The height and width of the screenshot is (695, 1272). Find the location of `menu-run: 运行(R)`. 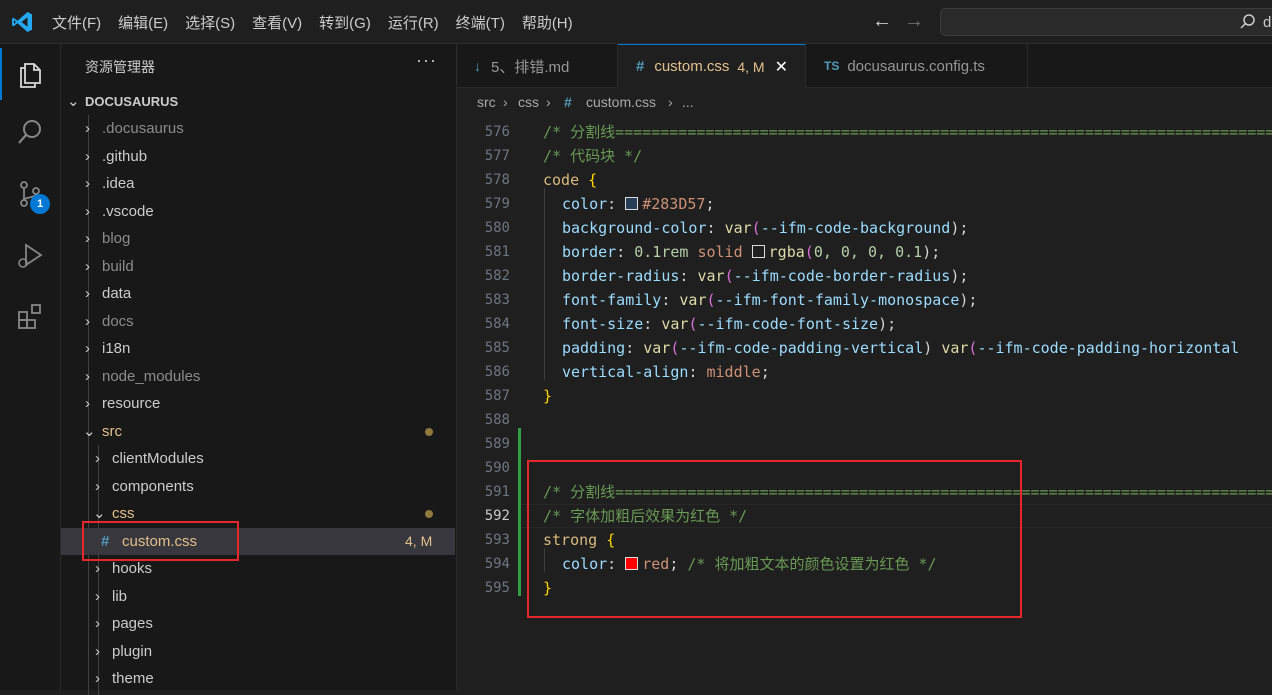

menu-run: 运行(R) is located at coordinates (413, 22).